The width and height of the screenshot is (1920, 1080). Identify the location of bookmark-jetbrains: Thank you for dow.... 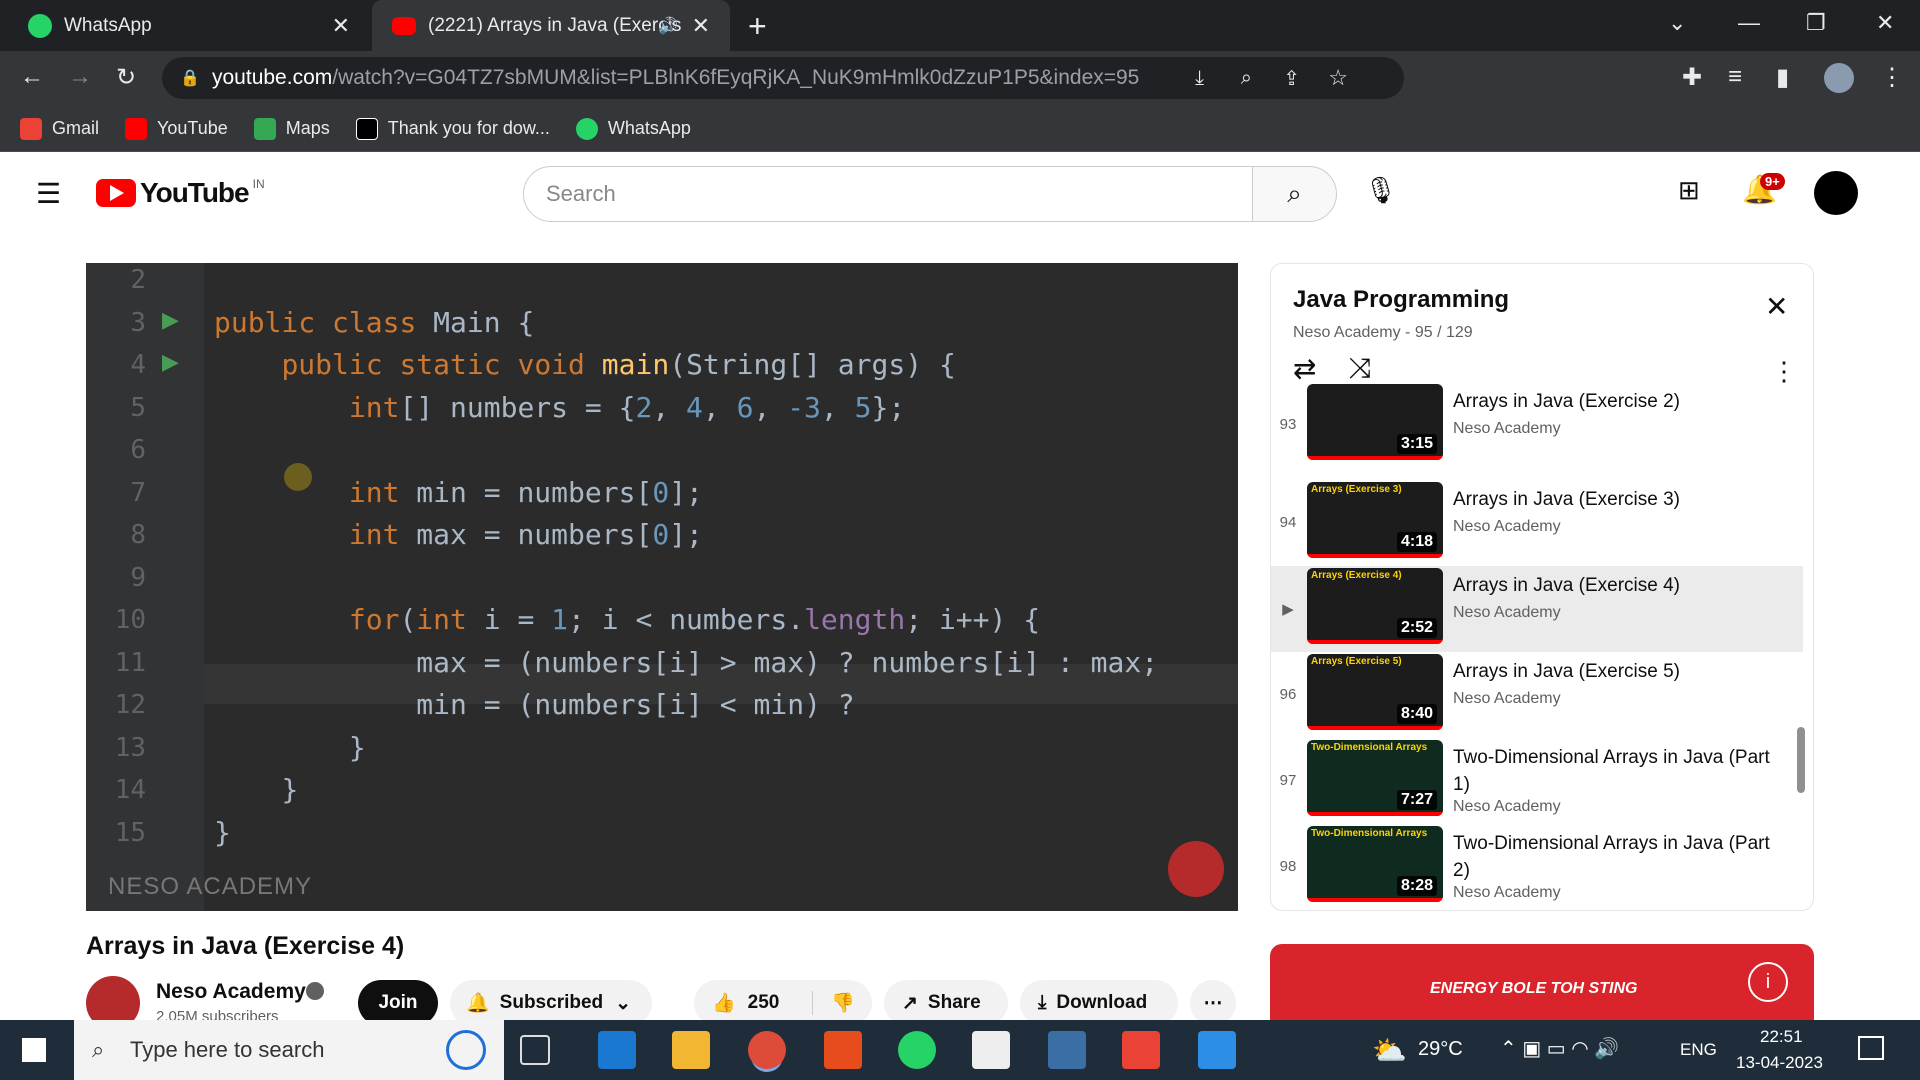
(452, 128).